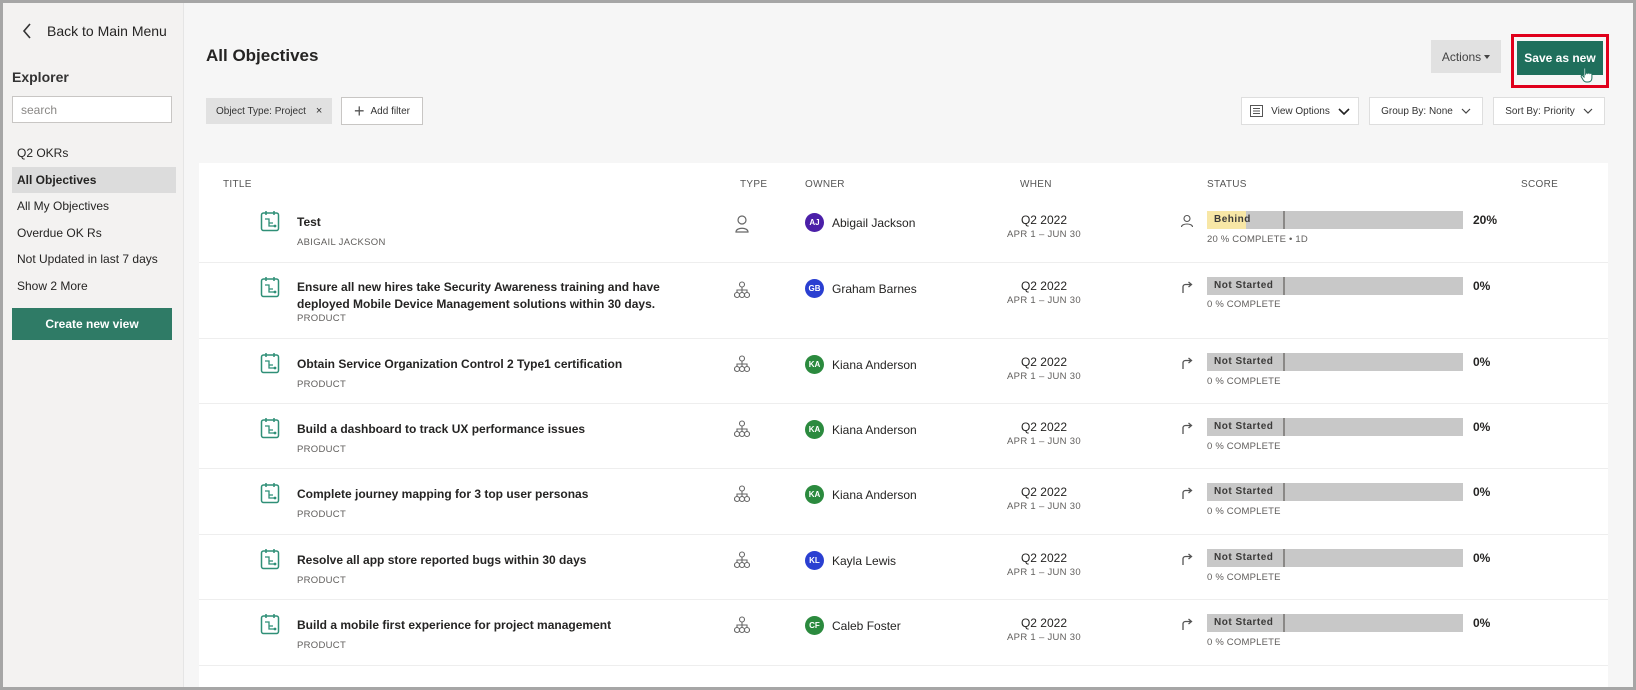 This screenshot has width=1636, height=690. What do you see at coordinates (1227, 184) in the screenshot?
I see `column-header-status: STATUS` at bounding box center [1227, 184].